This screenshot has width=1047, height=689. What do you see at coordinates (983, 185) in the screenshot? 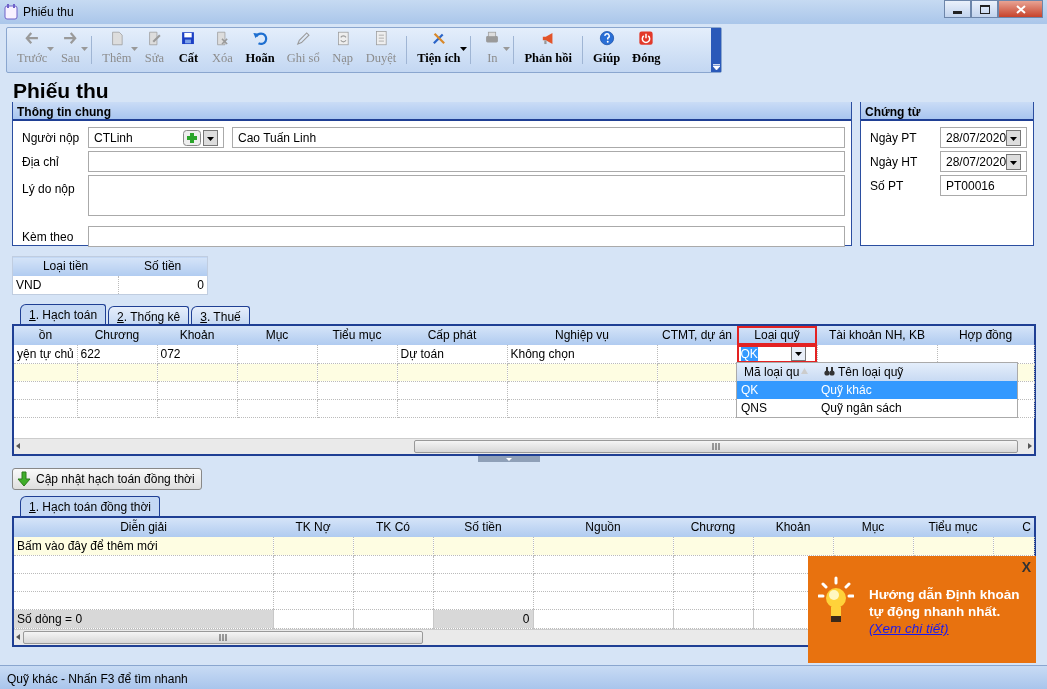
I see `text-field: PT00016` at bounding box center [983, 185].